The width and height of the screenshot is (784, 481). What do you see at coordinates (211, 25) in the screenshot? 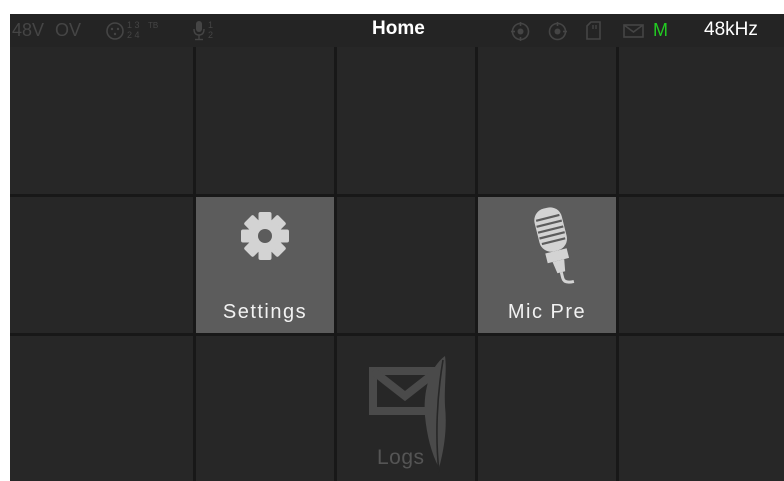
I see `mic-numbers-top: 1` at bounding box center [211, 25].